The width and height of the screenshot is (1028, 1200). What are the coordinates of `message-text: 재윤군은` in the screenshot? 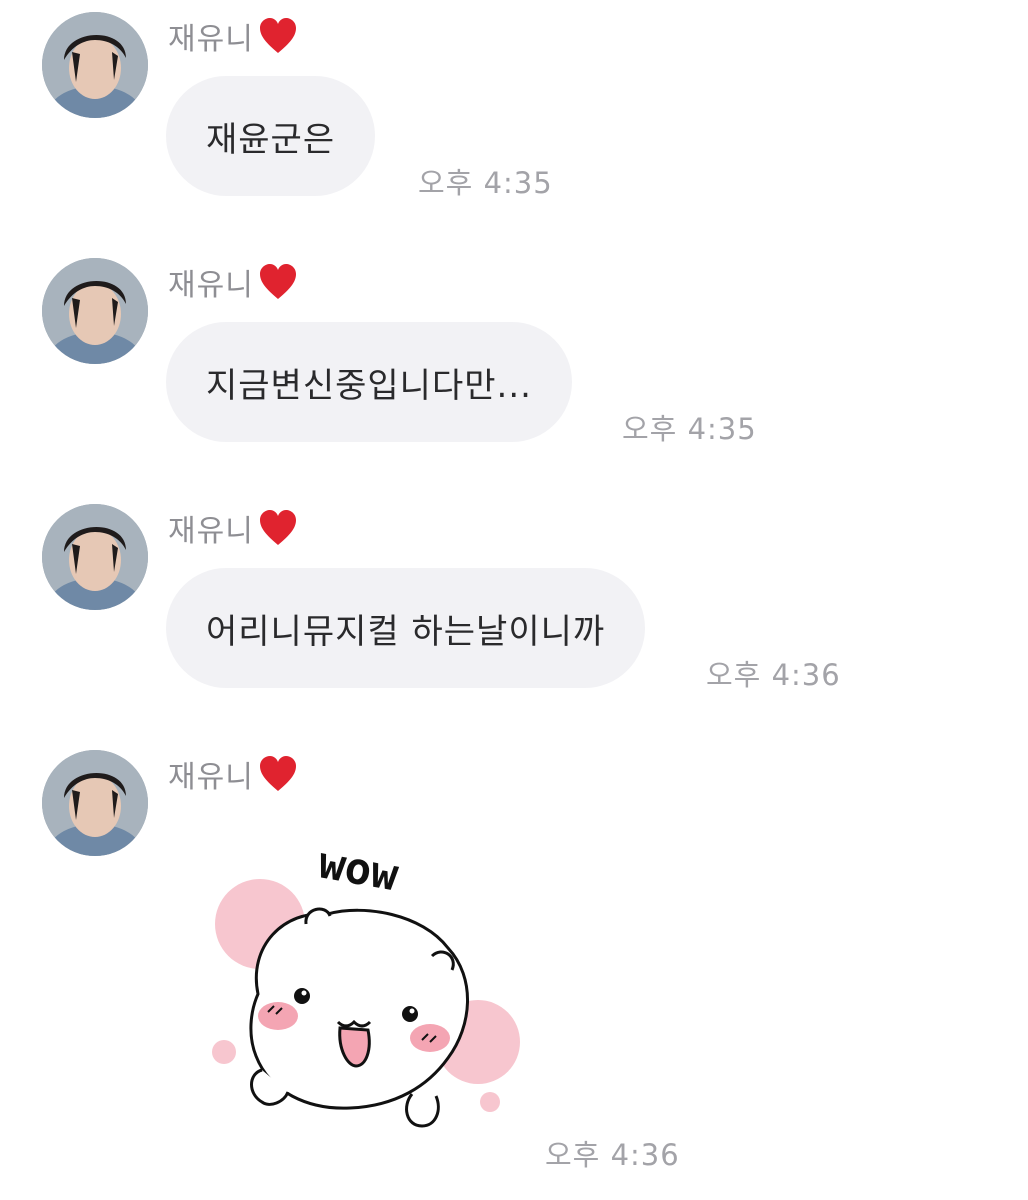 It's located at (271, 139).